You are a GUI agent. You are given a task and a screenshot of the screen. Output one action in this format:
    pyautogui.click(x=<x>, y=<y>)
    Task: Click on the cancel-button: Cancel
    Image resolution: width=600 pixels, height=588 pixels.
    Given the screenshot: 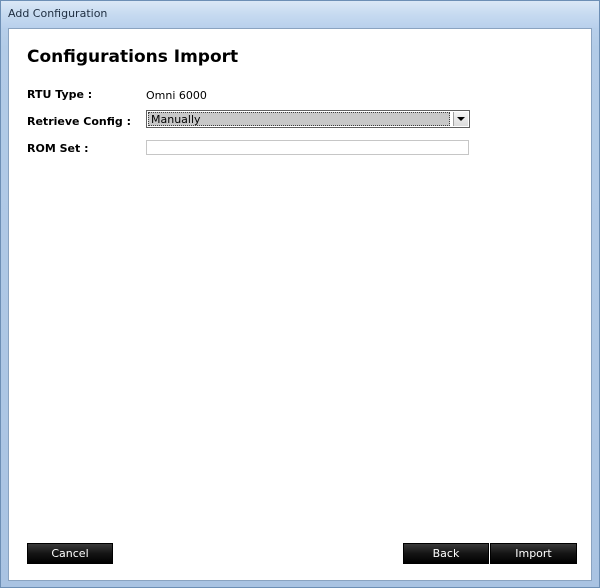 What is the action you would take?
    pyautogui.click(x=70, y=553)
    